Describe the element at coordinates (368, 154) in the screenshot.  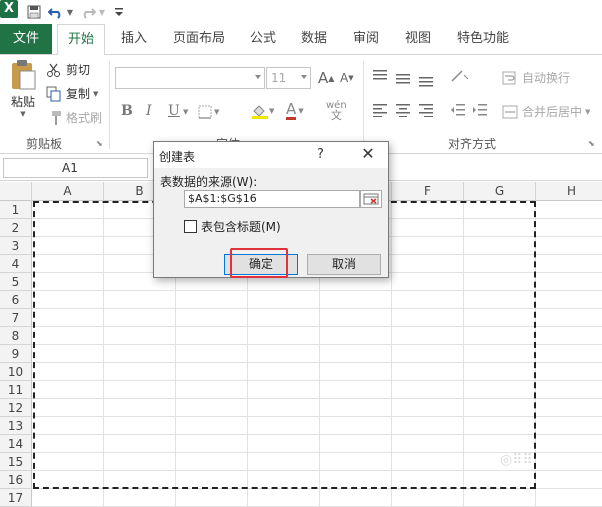
I see `close-icon: ✕` at that location.